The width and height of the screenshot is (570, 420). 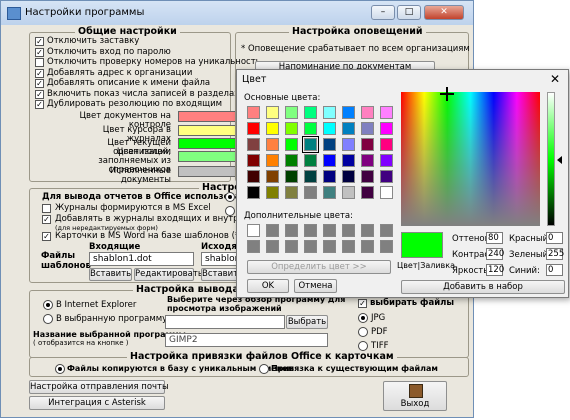 What do you see at coordinates (307, 322) in the screenshot?
I see `choose-program-button: Выбрать` at bounding box center [307, 322].